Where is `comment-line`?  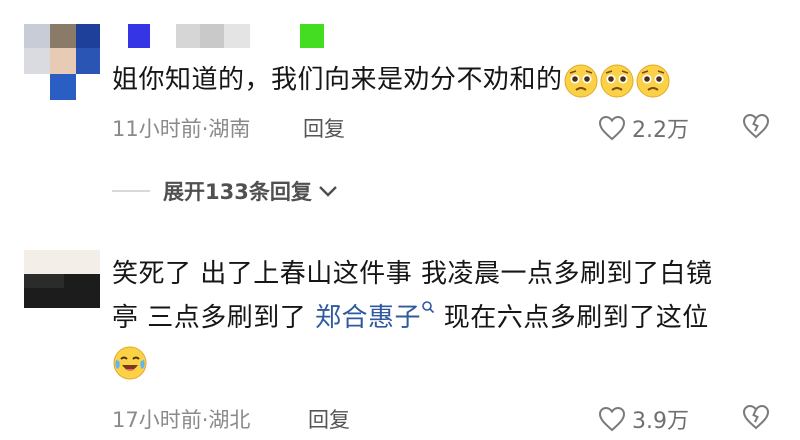 comment-line is located at coordinates (412, 362).